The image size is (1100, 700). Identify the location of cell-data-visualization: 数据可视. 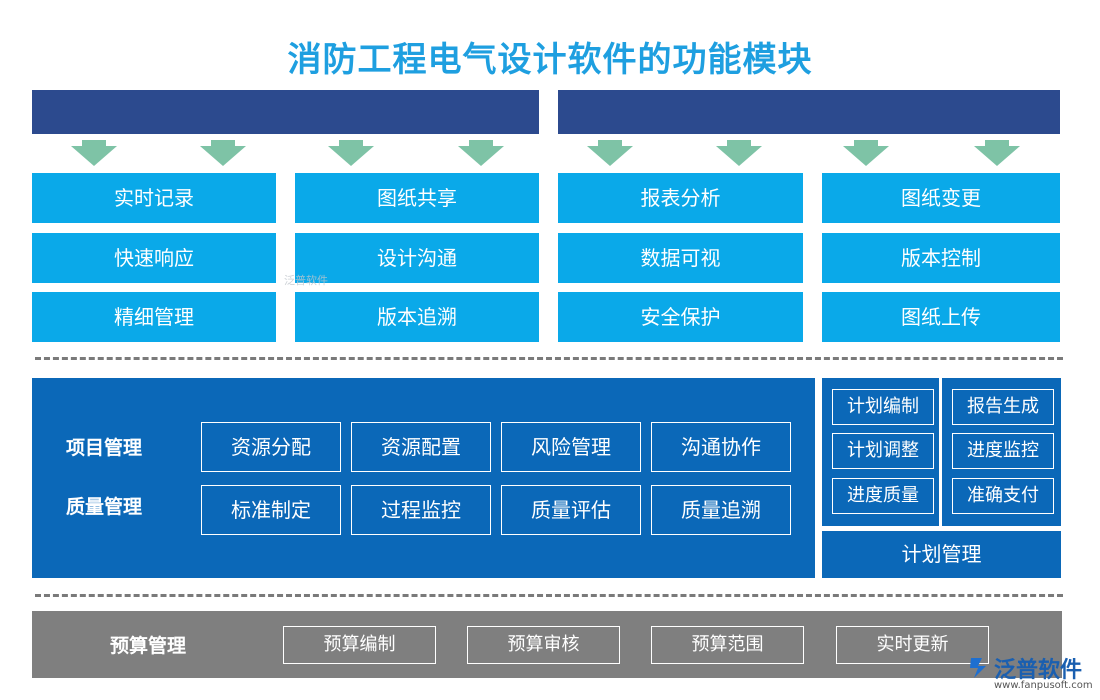
(680, 258).